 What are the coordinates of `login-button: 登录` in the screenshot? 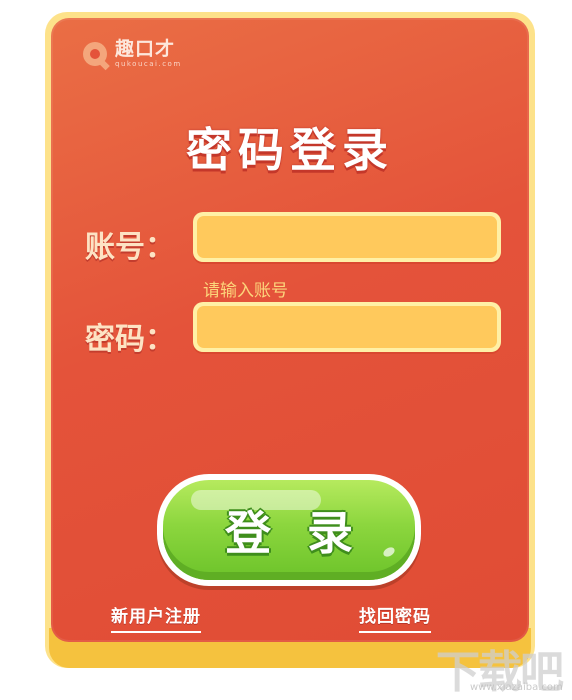 It's located at (289, 530).